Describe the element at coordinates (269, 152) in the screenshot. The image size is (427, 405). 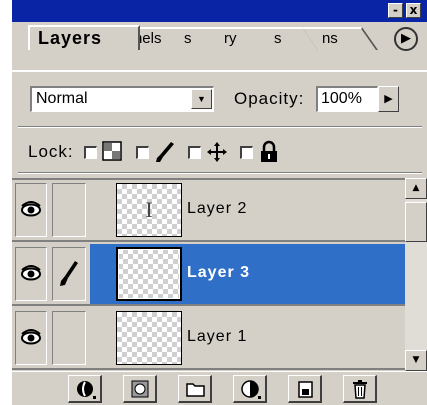
I see `padlock-icon` at that location.